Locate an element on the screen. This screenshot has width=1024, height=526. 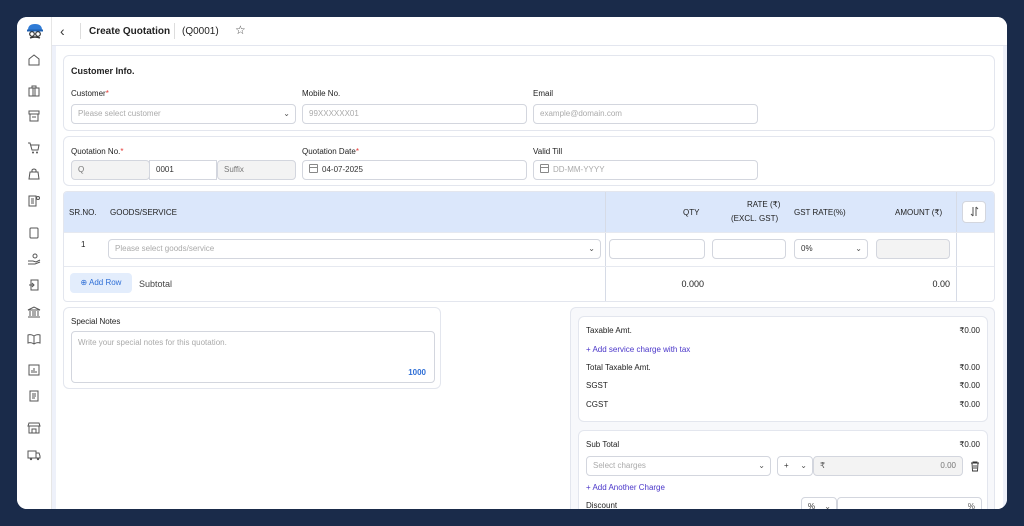
quotation-prefix-input: Q is located at coordinates (110, 170).